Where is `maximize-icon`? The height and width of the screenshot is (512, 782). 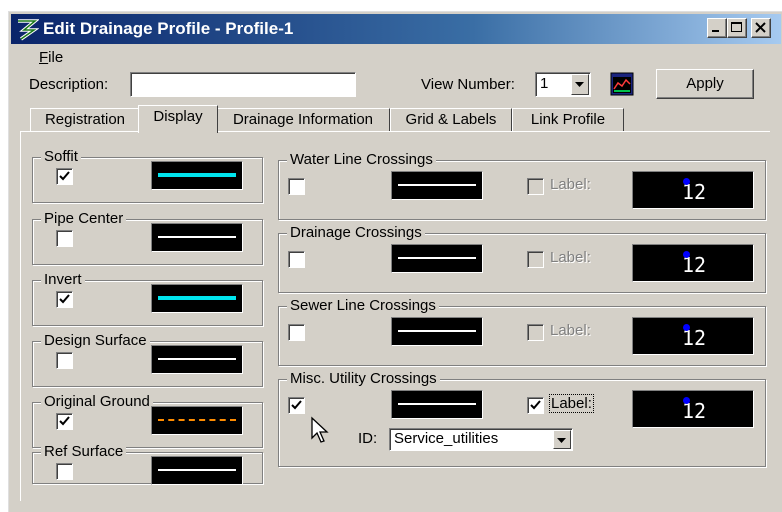
maximize-icon is located at coordinates (736, 27).